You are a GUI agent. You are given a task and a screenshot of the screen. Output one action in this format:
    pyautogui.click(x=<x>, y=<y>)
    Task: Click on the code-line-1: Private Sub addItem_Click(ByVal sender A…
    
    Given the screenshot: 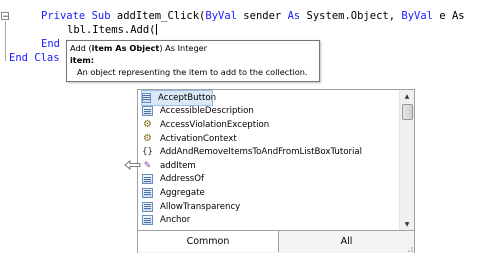 What is the action you would take?
    pyautogui.click(x=253, y=16)
    